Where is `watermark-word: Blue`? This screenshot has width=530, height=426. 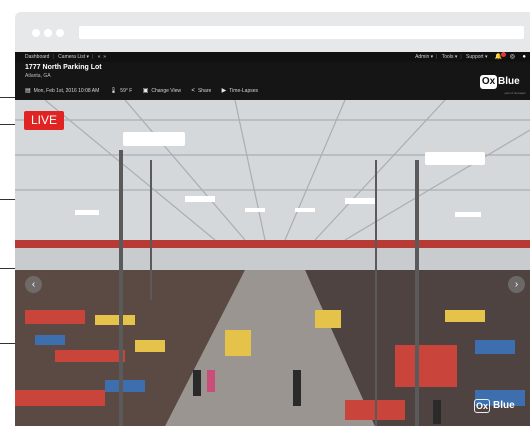
watermark-word: Blue is located at coordinates (504, 405).